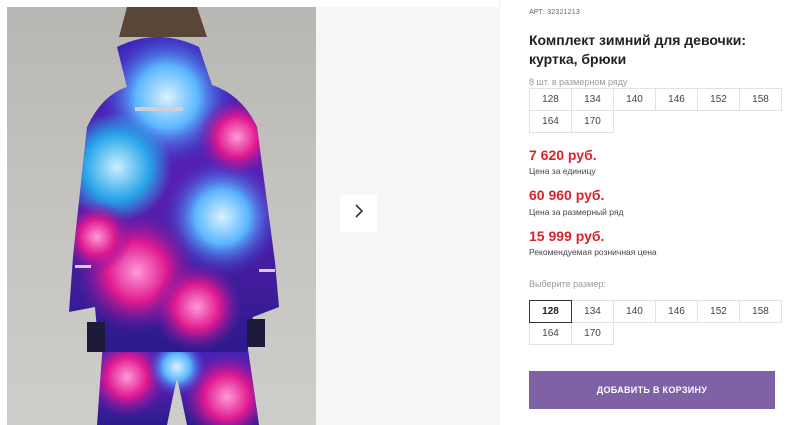 This screenshot has width=800, height=425. What do you see at coordinates (567, 284) in the screenshot?
I see `choose-size-label: Выберите размер:` at bounding box center [567, 284].